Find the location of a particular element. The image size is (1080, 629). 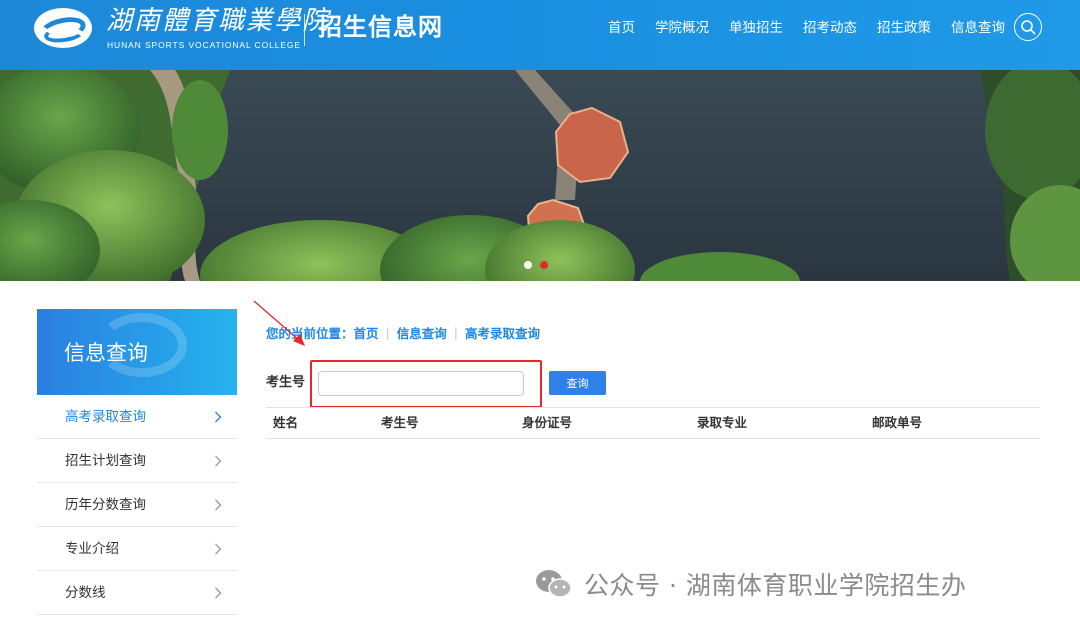

table-header-id-number: 身份证号 is located at coordinates (547, 422).